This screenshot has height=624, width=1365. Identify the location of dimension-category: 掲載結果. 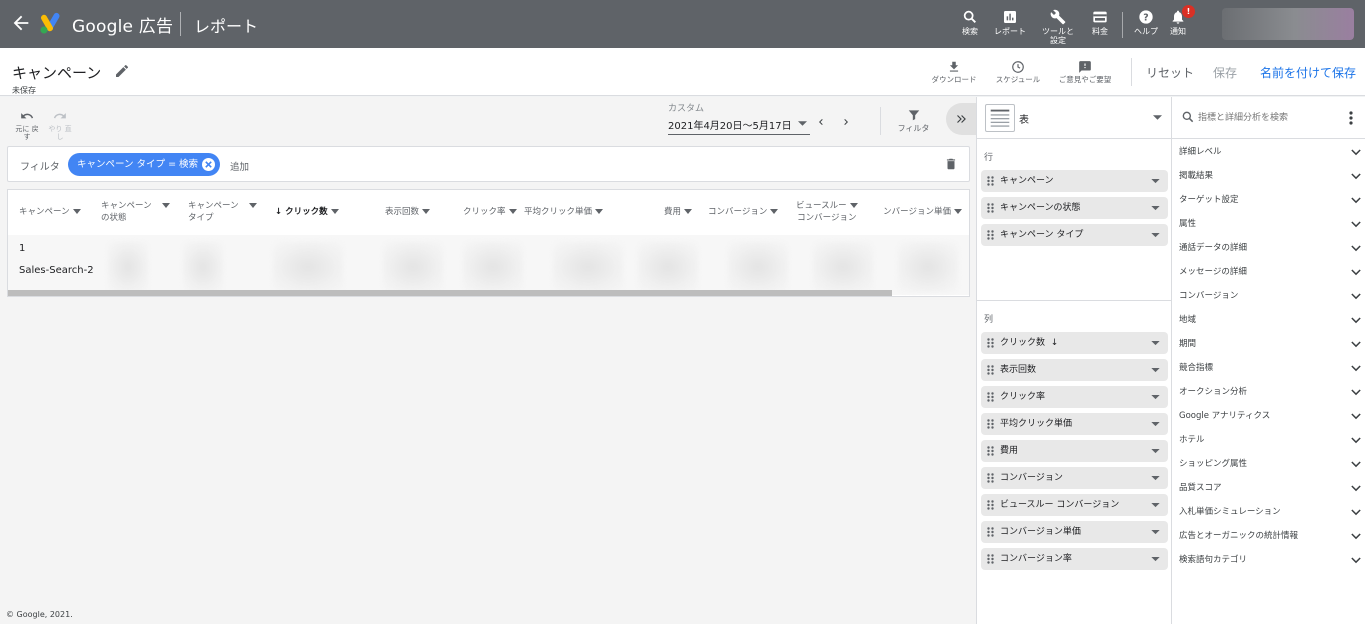
(1270, 180).